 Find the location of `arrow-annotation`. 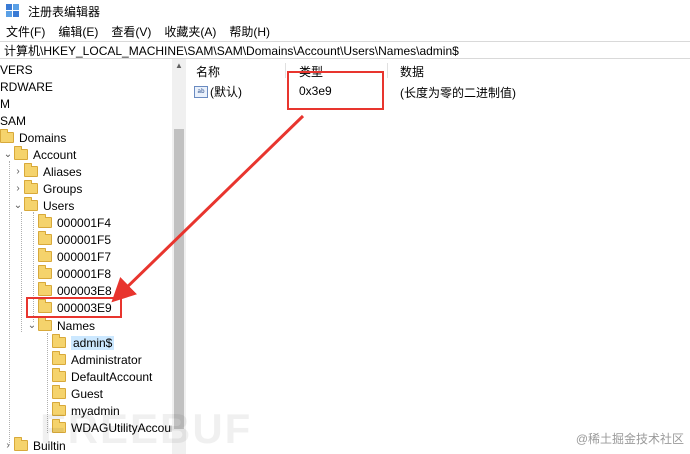

arrow-annotation is located at coordinates (208, 208).